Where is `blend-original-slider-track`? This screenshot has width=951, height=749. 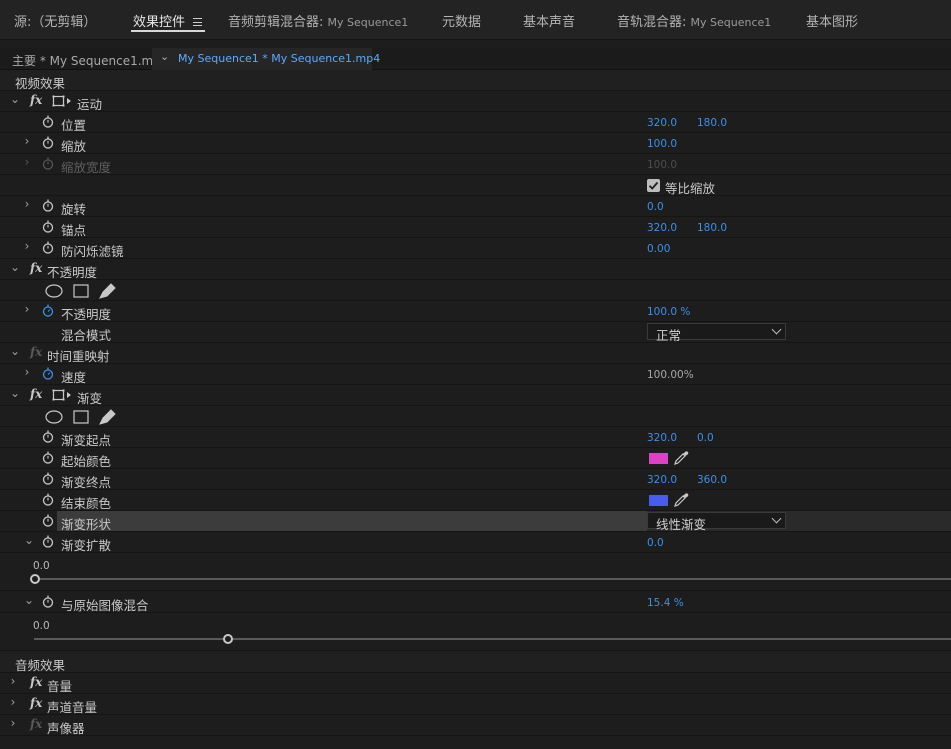 blend-original-slider-track is located at coordinates (492, 639).